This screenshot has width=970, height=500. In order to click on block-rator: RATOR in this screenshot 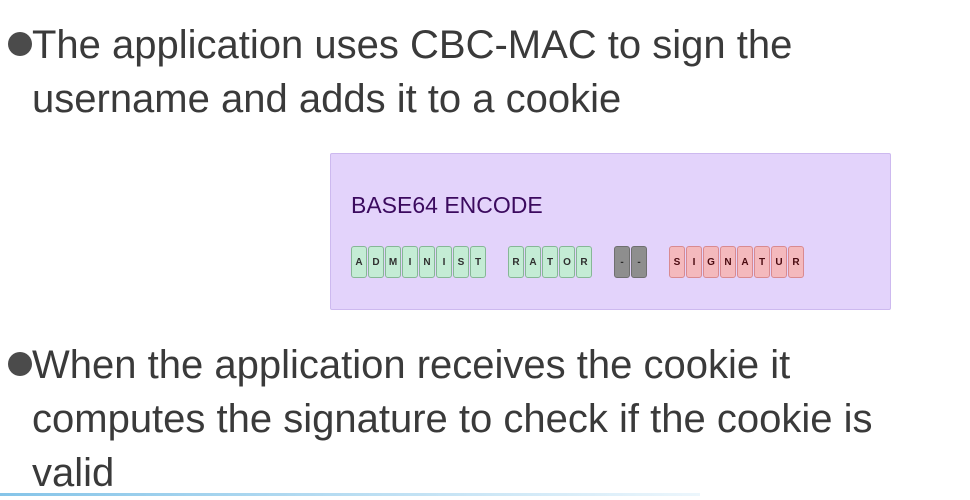, I will do `click(550, 262)`.